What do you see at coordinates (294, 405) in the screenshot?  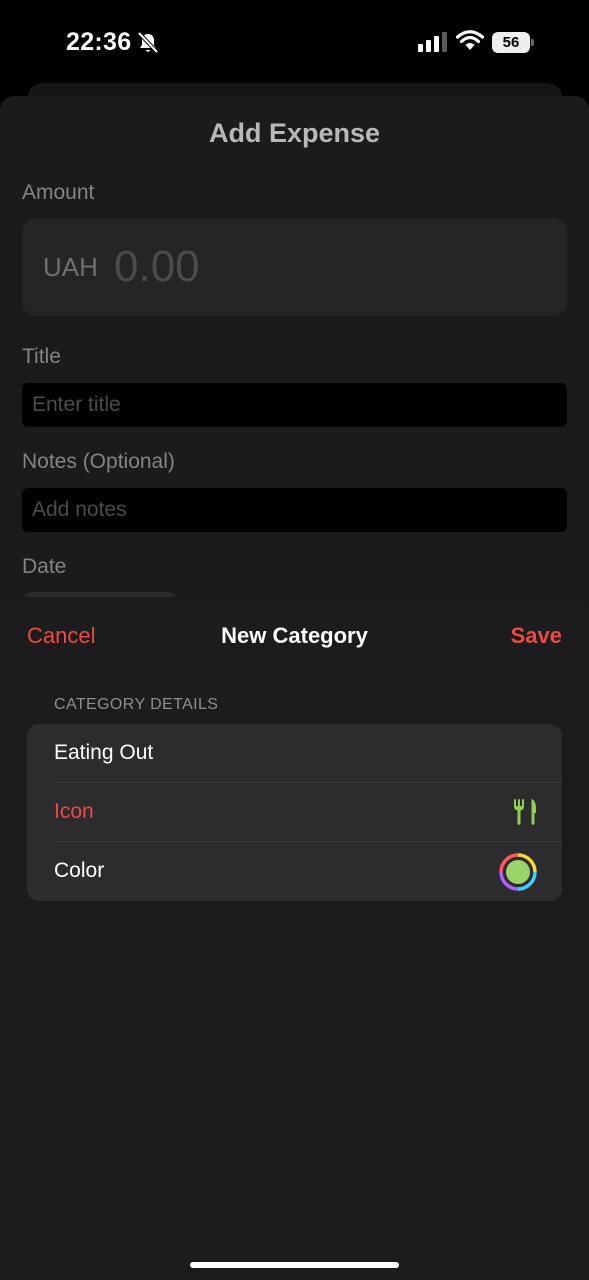 I see `title-input` at bounding box center [294, 405].